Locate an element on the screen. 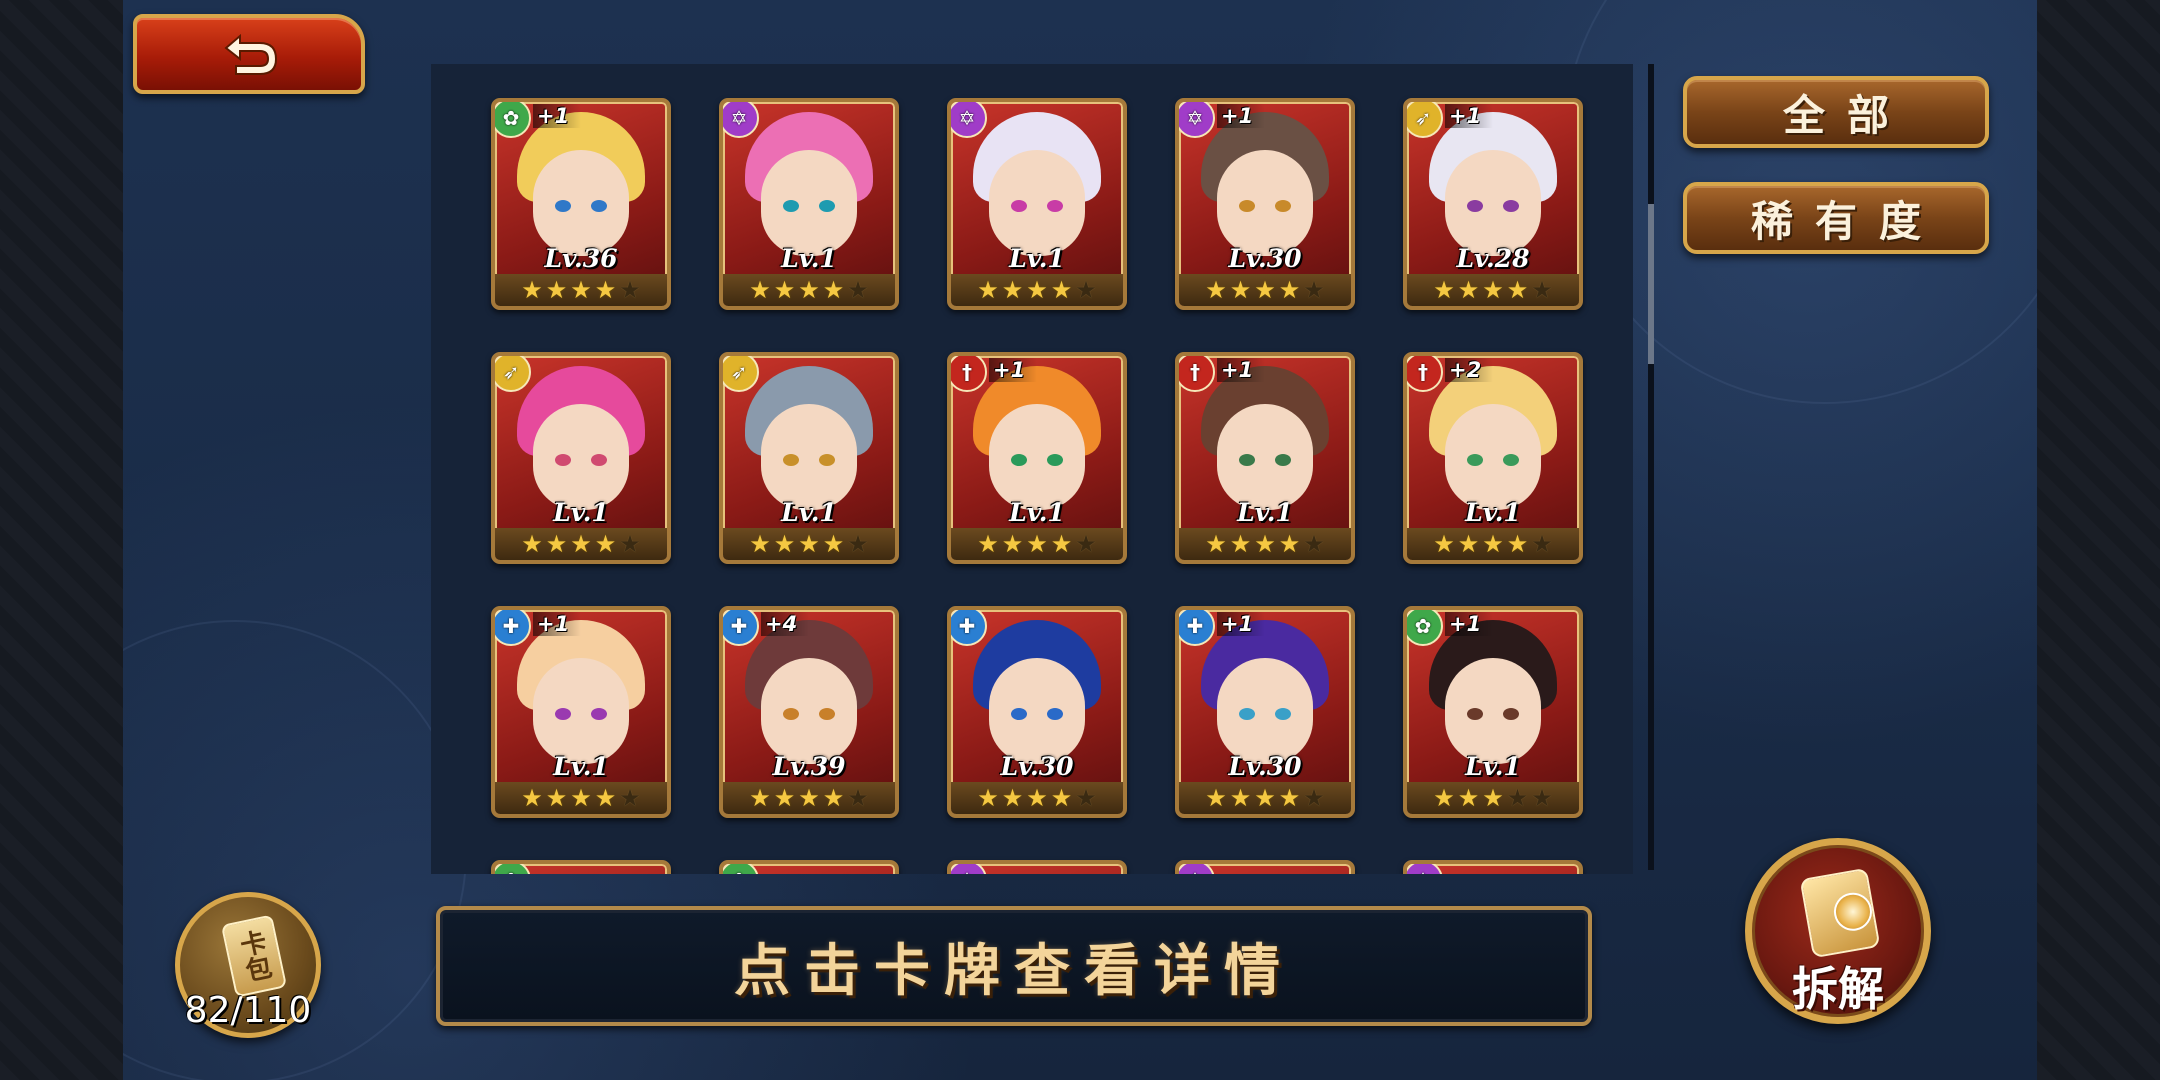  character-card: Lv.1 ★ ★ ★ ★ ★ ✿ +1 is located at coordinates (1493, 712).